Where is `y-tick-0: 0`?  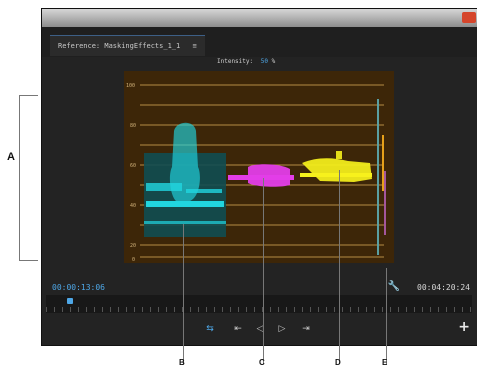
y-tick-0: 0 is located at coordinates (133, 260).